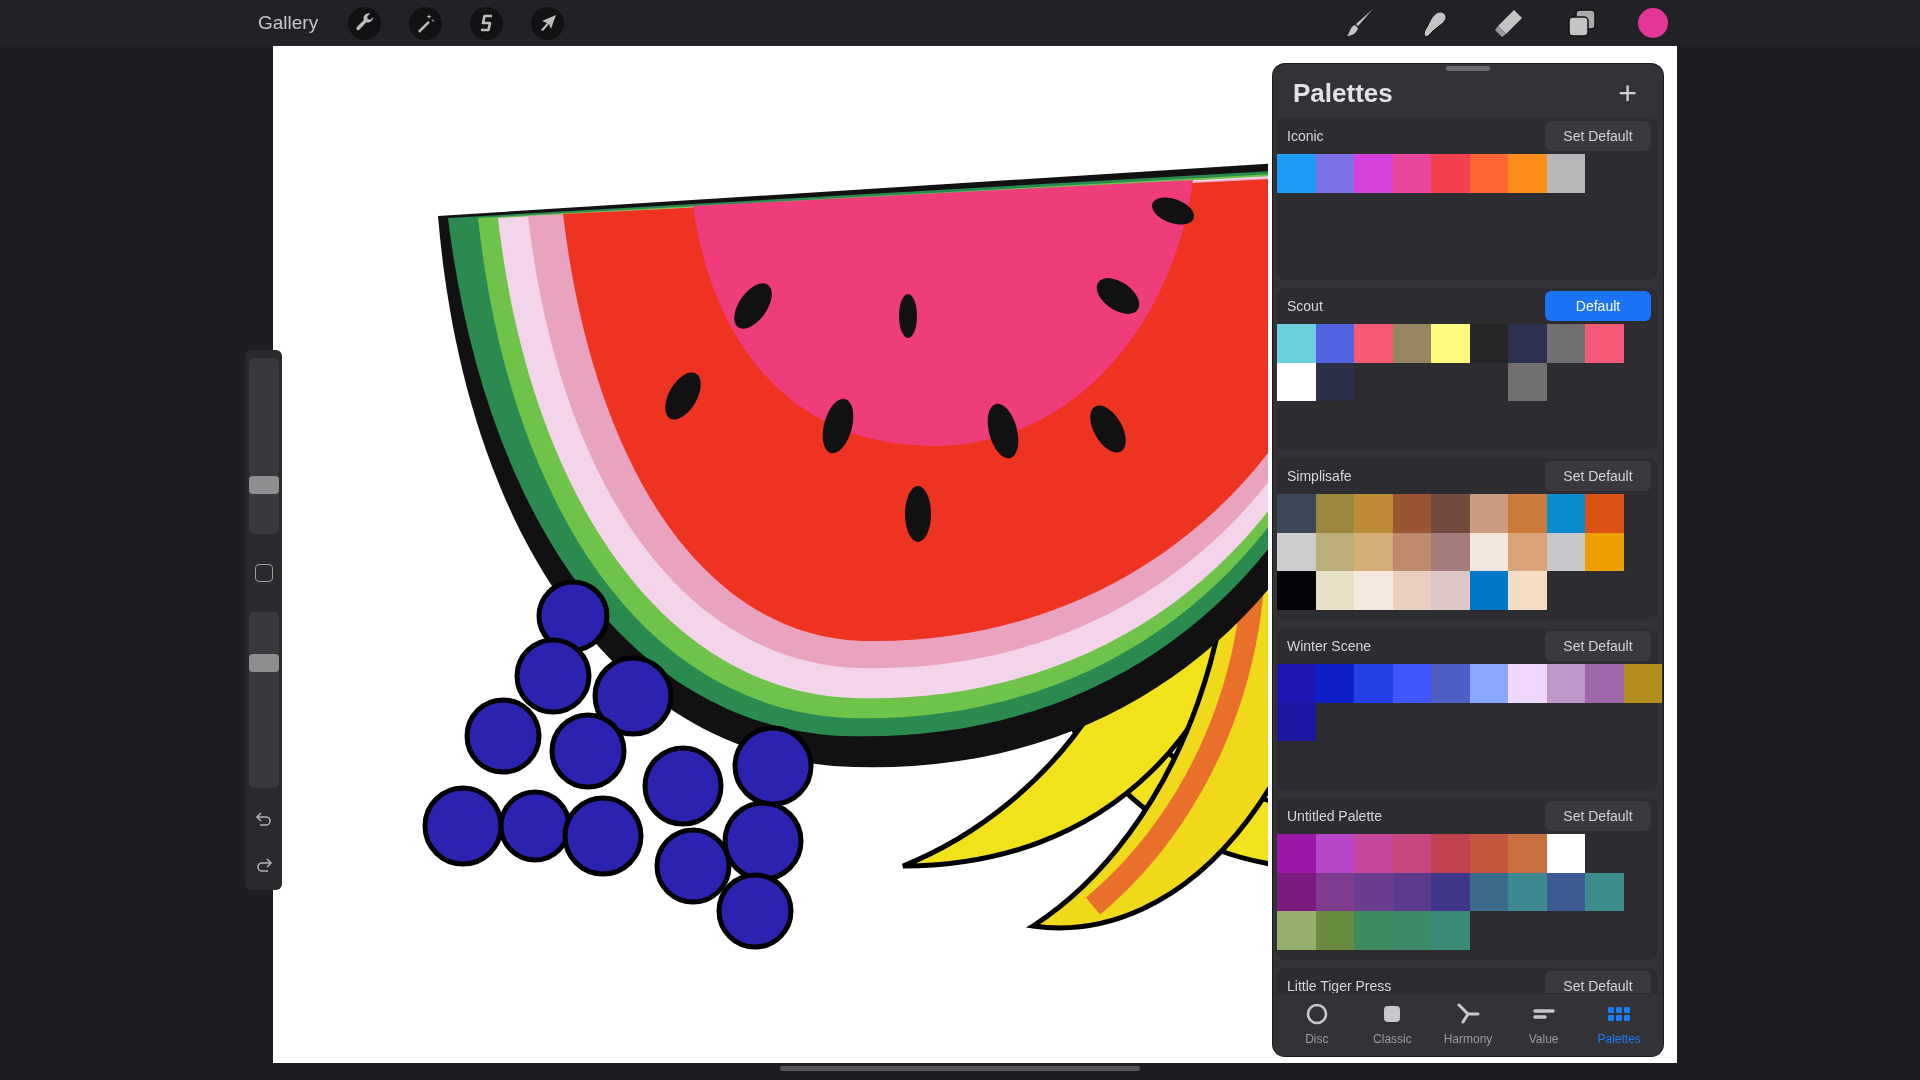 The image size is (1920, 1080). I want to click on color-mode-tab: Harmony, so click(1468, 1023).